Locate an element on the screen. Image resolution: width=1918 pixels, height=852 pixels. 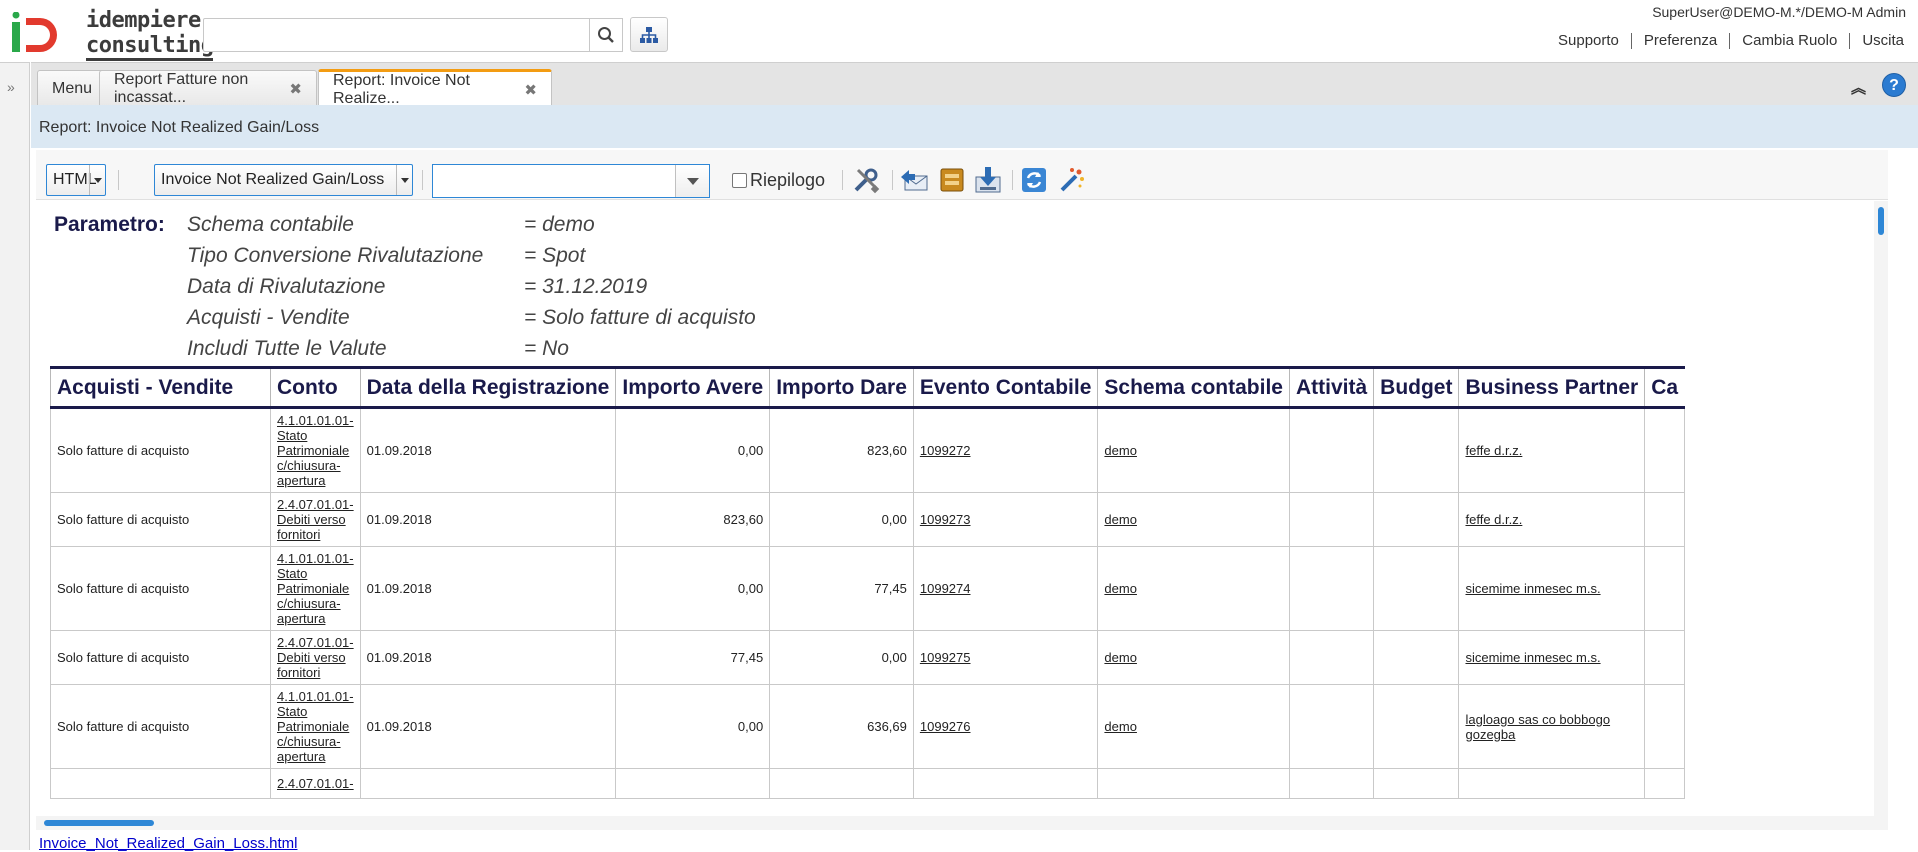
cell-bp is located at coordinates (1552, 783).